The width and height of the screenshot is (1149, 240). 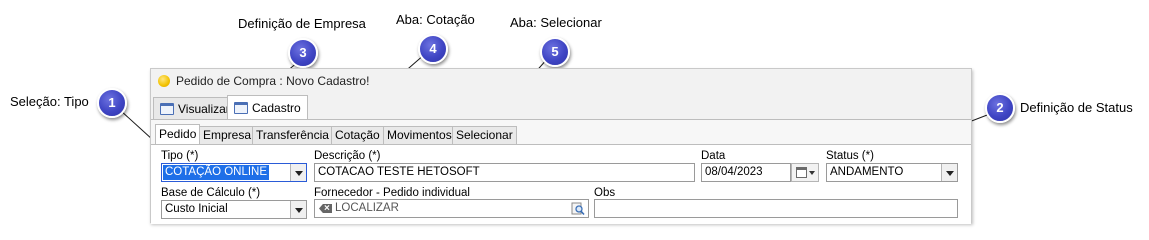 What do you see at coordinates (484, 135) in the screenshot?
I see `tab-selecionar: Selecionar` at bounding box center [484, 135].